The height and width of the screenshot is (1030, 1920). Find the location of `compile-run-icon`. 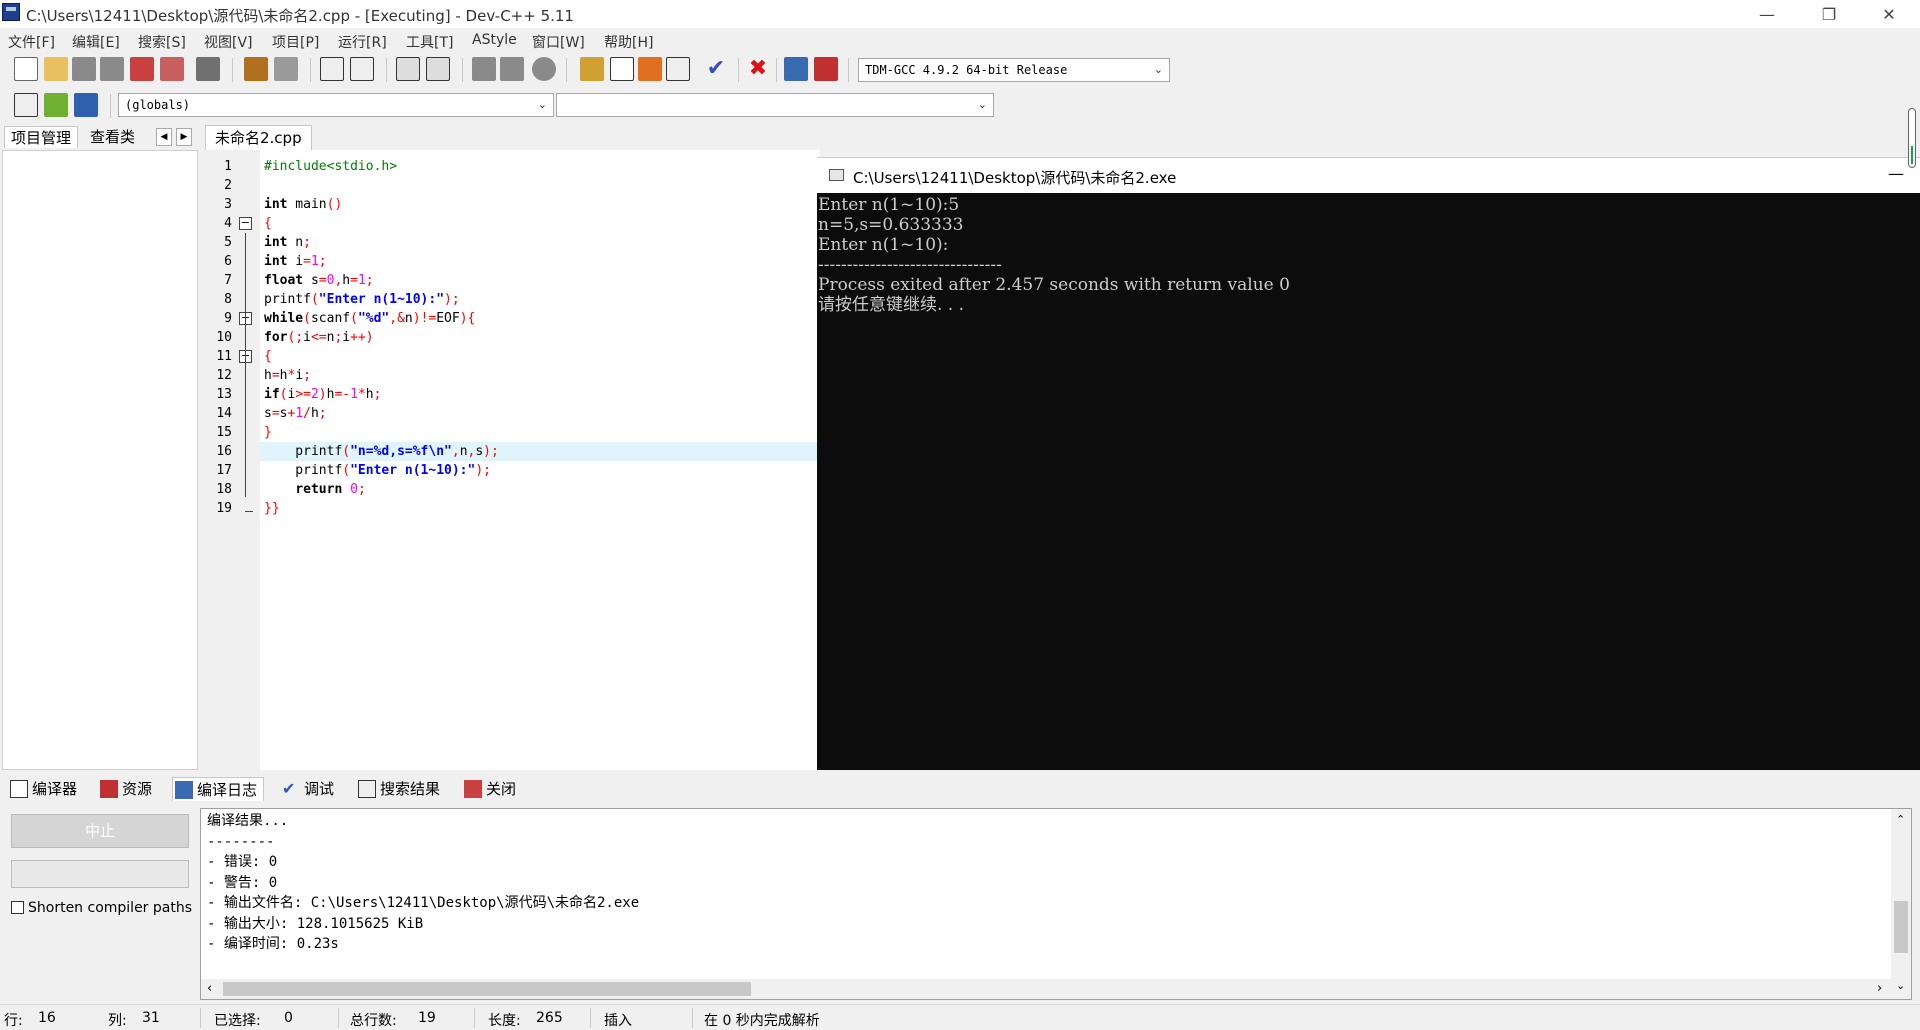

compile-run-icon is located at coordinates (650, 69).